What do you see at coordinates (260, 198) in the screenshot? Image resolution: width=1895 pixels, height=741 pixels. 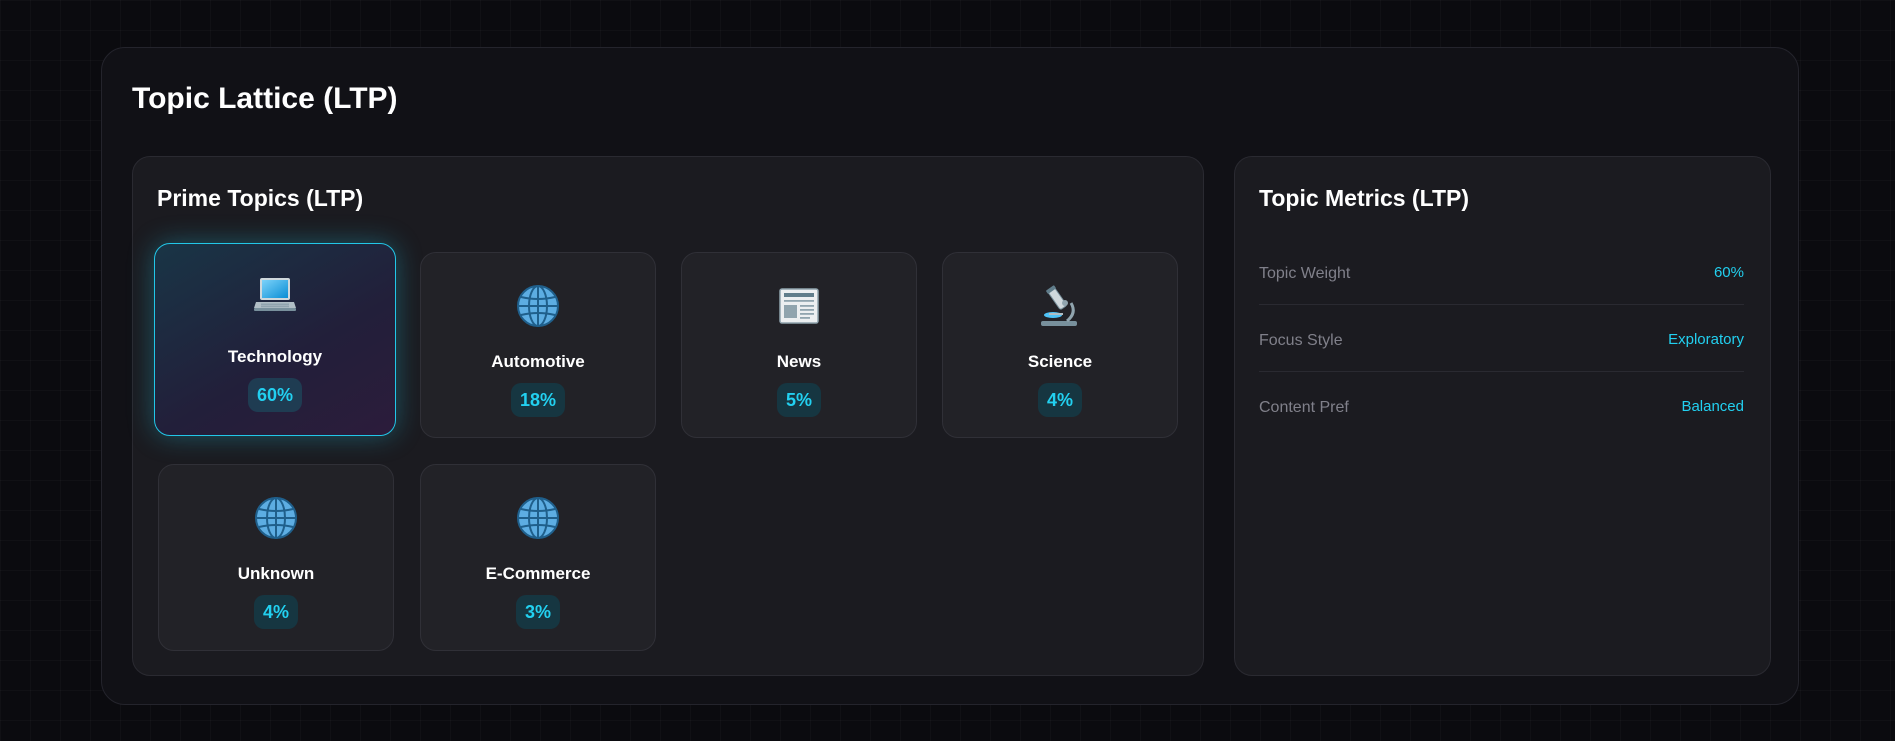 I see `prime-topics-title: Prime Topics (LTP)` at bounding box center [260, 198].